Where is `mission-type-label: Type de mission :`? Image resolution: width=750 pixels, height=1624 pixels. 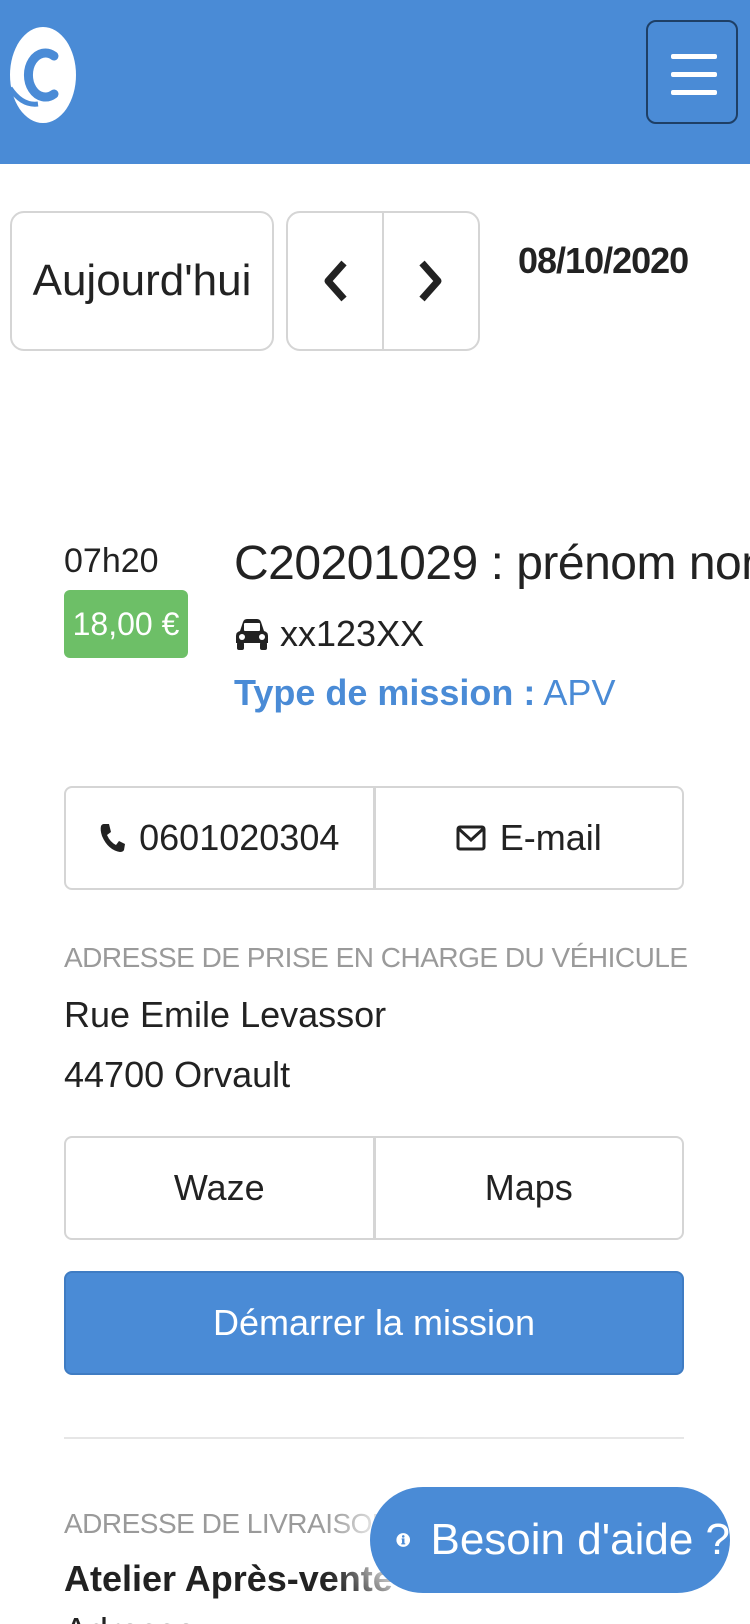 mission-type-label: Type de mission : is located at coordinates (385, 692).